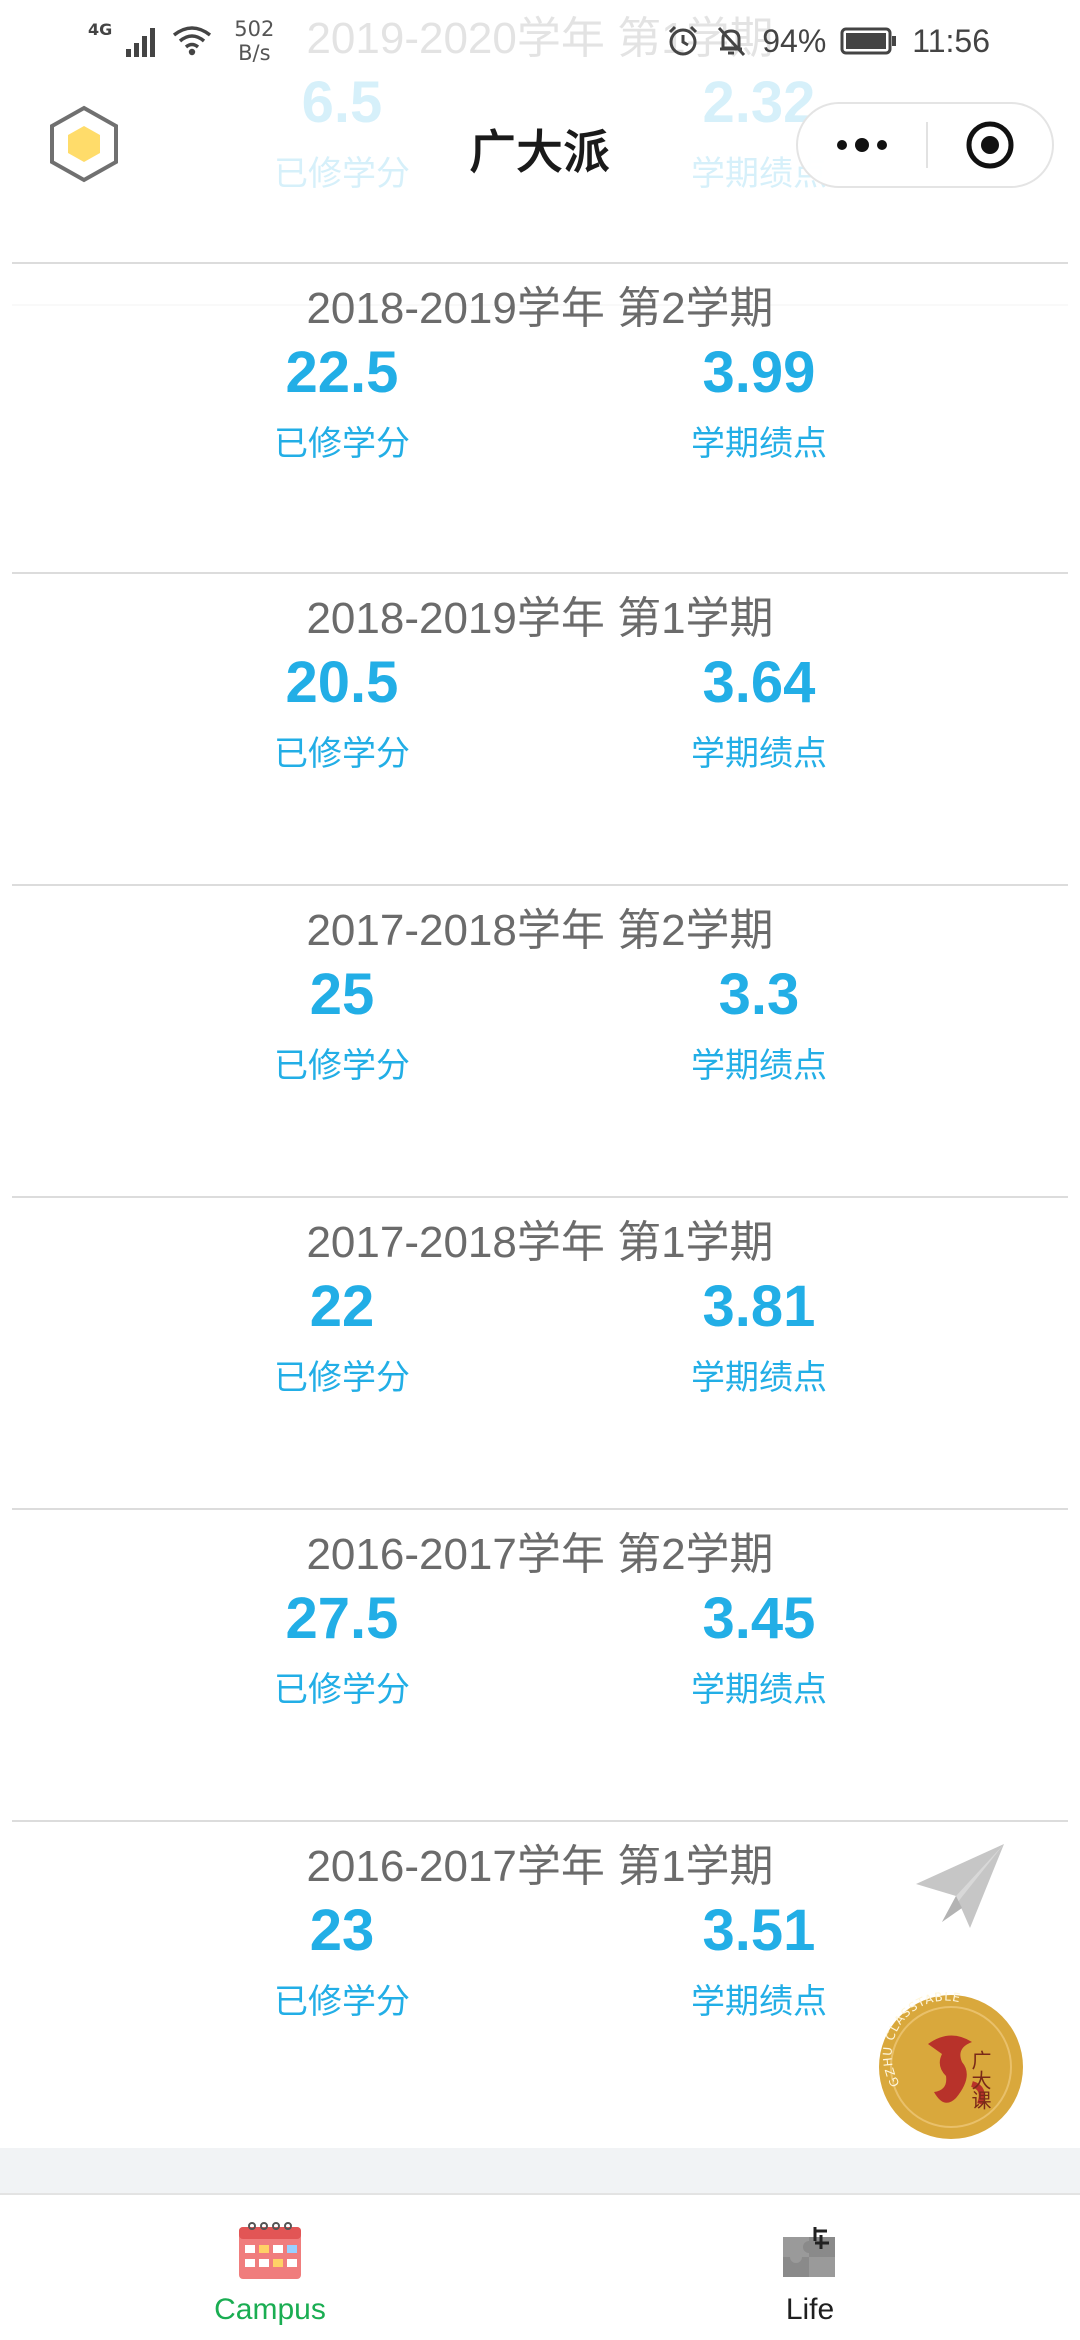 This screenshot has height=2340, width=1080. I want to click on gpa-value: 3.81, so click(759, 1306).